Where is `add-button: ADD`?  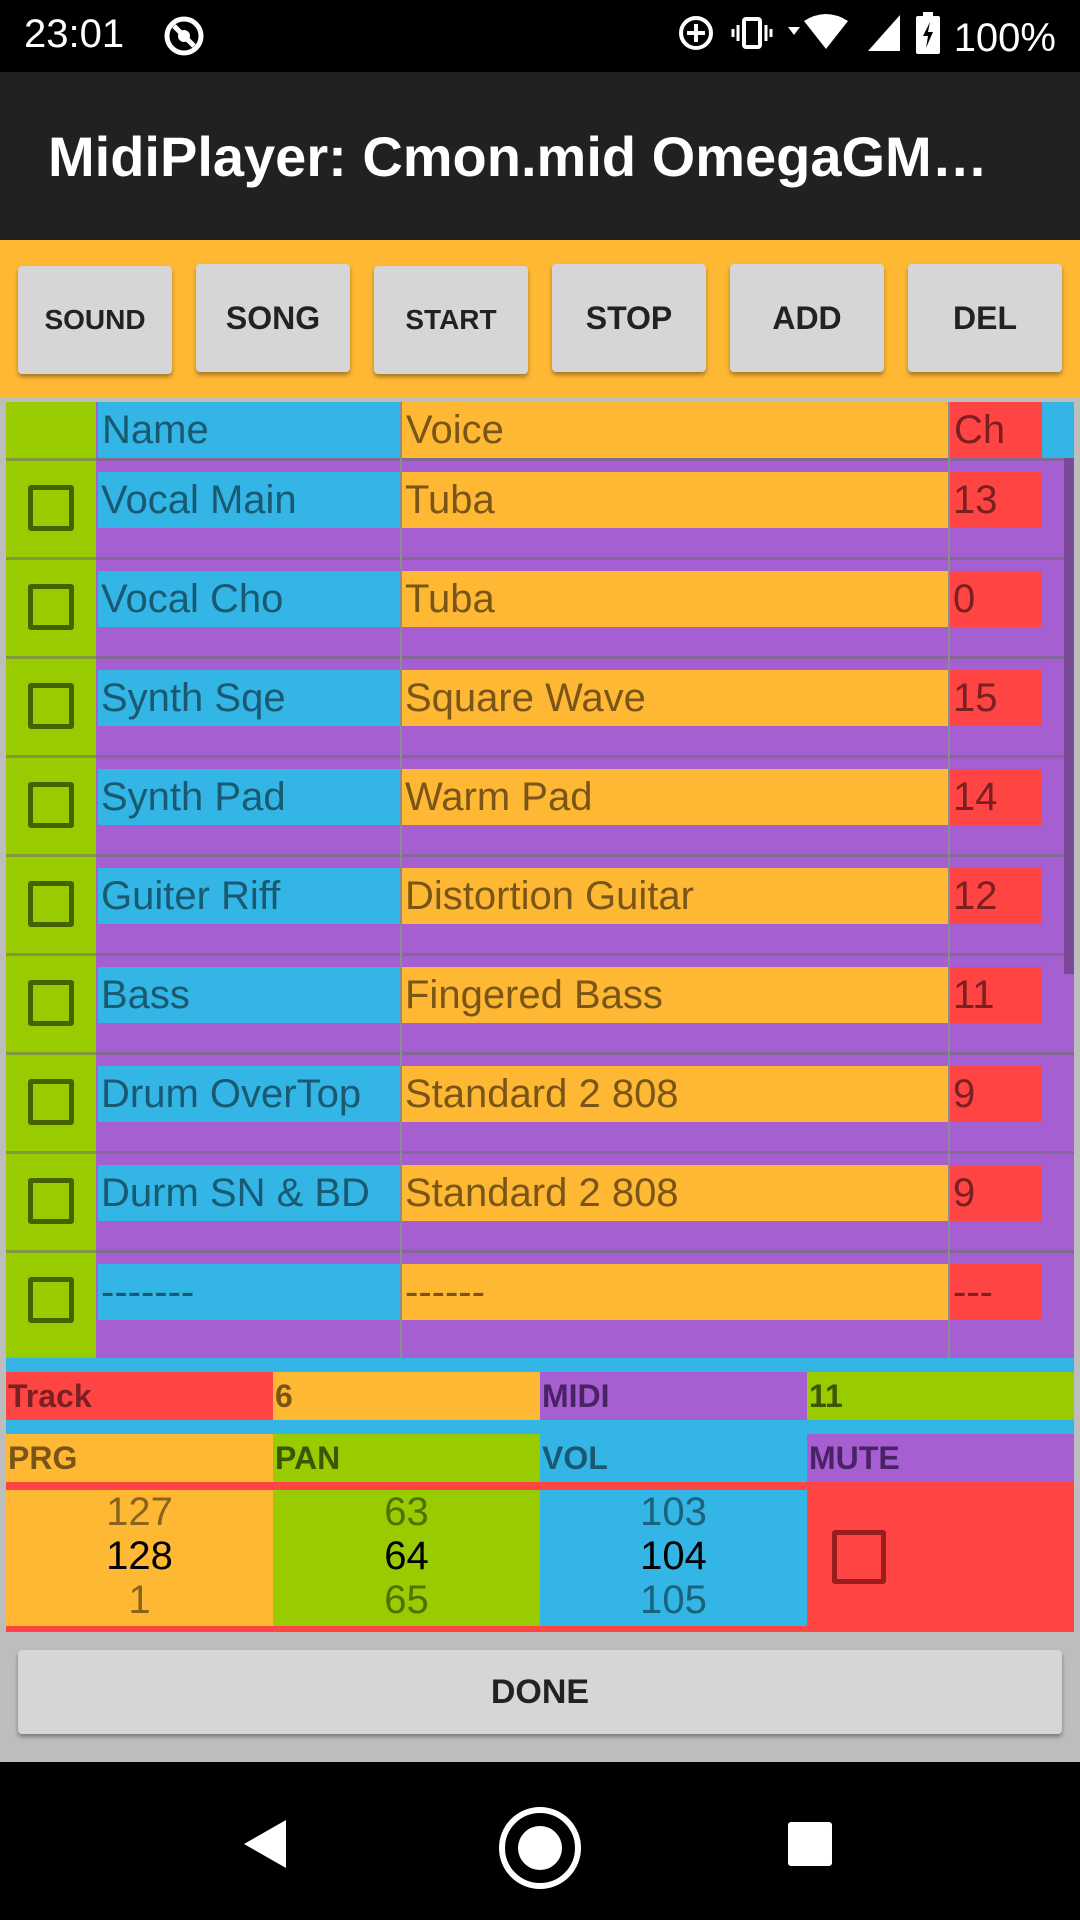
add-button: ADD is located at coordinates (807, 318).